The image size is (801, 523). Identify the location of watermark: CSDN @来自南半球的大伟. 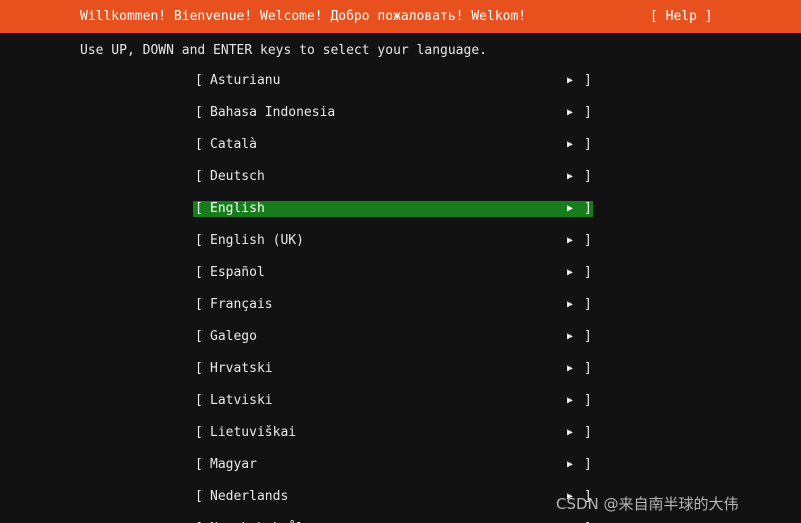
(647, 504).